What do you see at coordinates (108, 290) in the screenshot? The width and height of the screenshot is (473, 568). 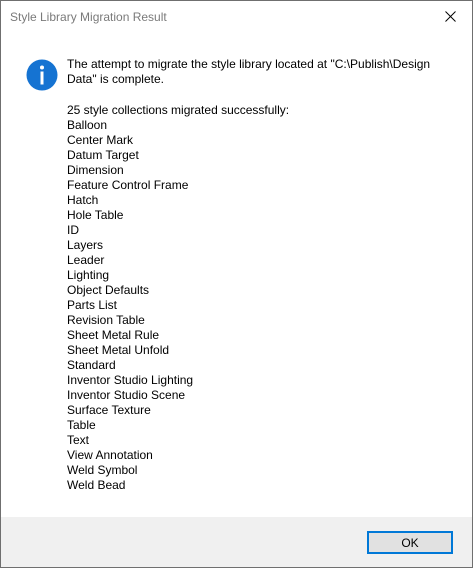 I see `list-item: Object Defaults` at bounding box center [108, 290].